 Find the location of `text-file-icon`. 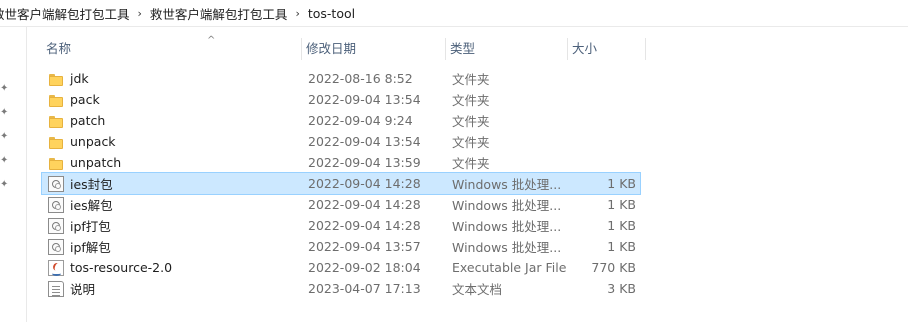

text-file-icon is located at coordinates (56, 288).